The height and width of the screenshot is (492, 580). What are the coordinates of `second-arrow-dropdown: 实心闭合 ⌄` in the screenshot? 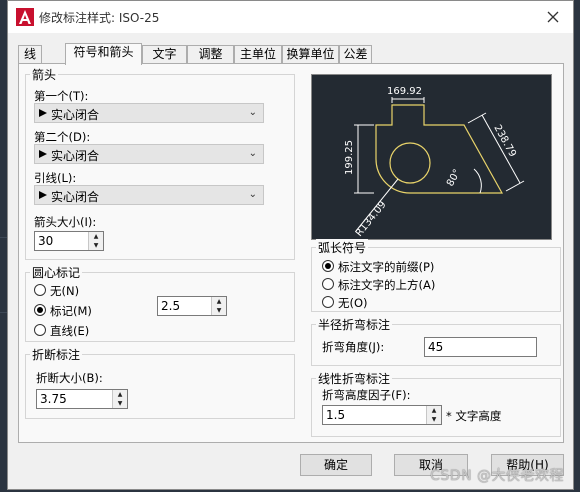 It's located at (149, 154).